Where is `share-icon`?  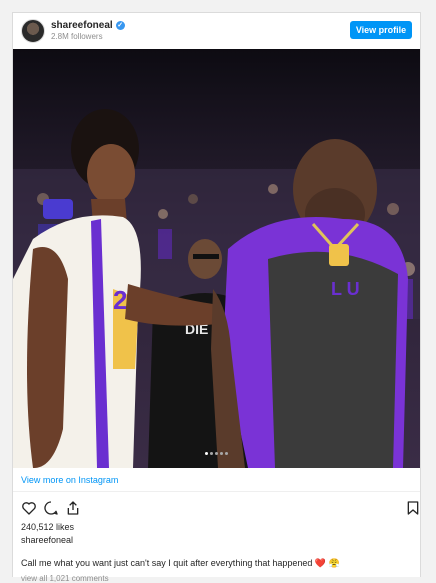
share-icon is located at coordinates (73, 508).